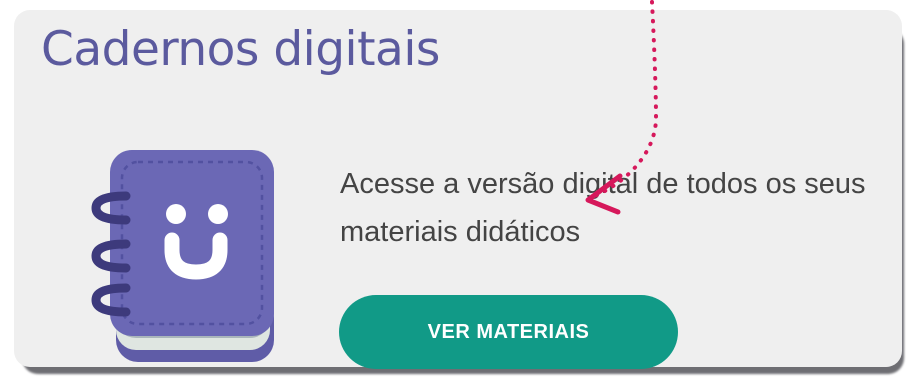 This screenshot has height=377, width=911. What do you see at coordinates (240, 49) in the screenshot?
I see `card-title: Cadernos digitais` at bounding box center [240, 49].